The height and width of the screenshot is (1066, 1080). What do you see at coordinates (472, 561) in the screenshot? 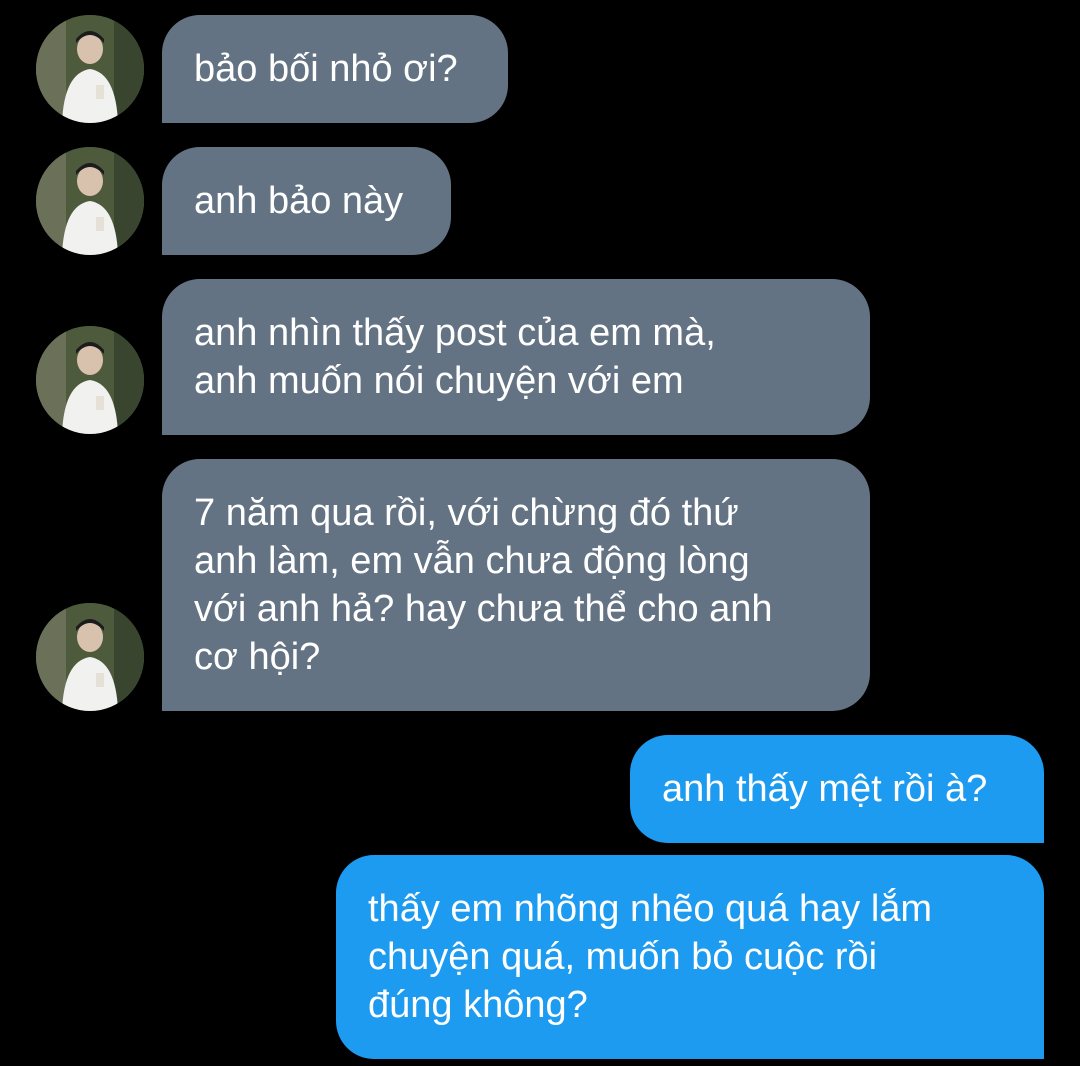
I see `message-text: anh làm, em vẫn chưa động lòng` at bounding box center [472, 561].